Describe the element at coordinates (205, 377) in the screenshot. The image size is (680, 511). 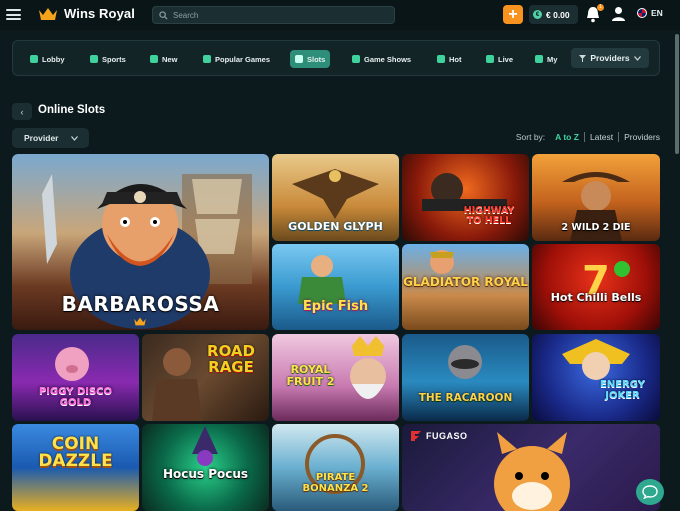
I see `game-tile-road-rage: ROAD RAGE` at that location.